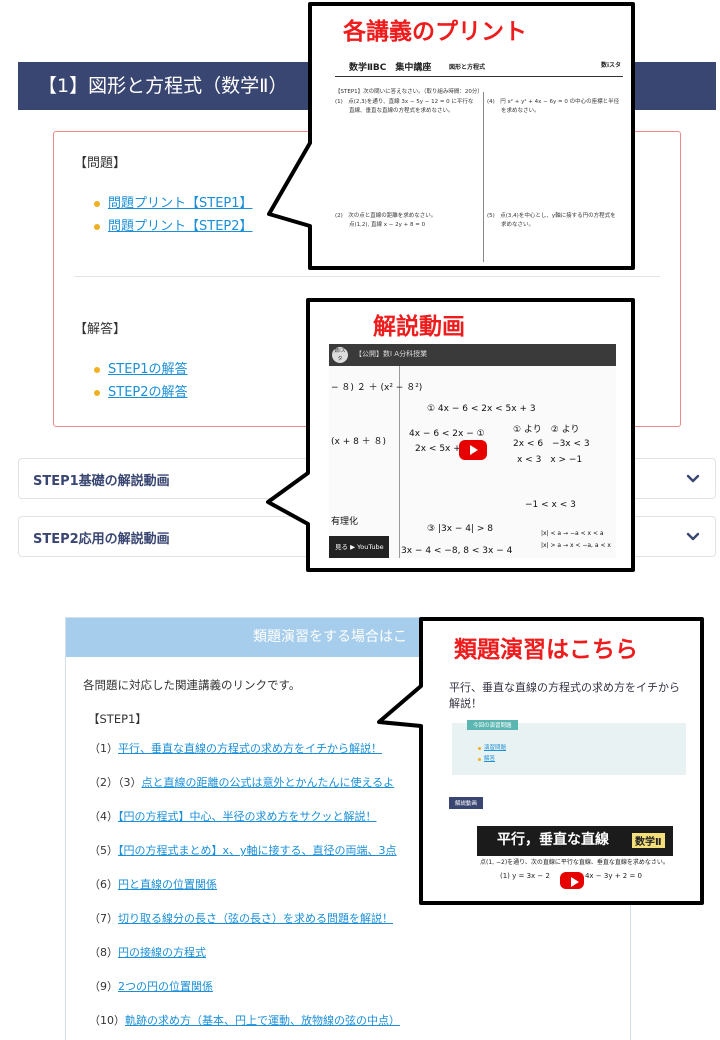 The height and width of the screenshot is (1040, 720). What do you see at coordinates (564, 695) in the screenshot?
I see `similar-desc: 平行、垂直な直線の方程式の求め方をイチから解説！` at bounding box center [564, 695].